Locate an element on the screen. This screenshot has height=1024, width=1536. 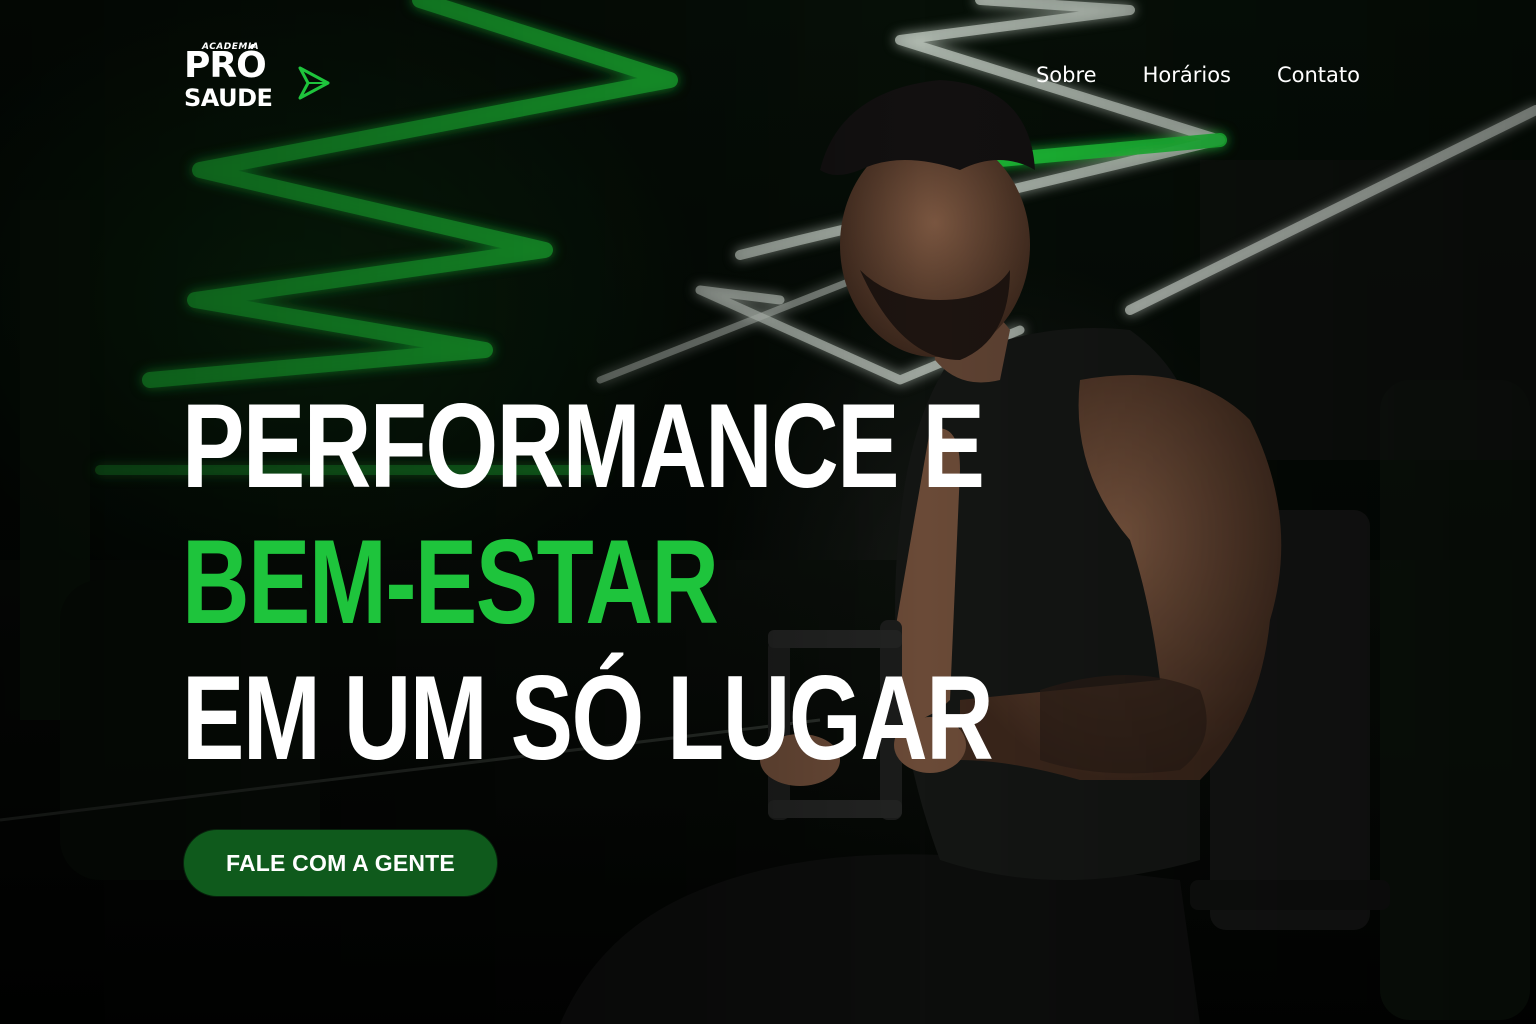
logo-name-line1: PRÓ is located at coordinates (225, 65).